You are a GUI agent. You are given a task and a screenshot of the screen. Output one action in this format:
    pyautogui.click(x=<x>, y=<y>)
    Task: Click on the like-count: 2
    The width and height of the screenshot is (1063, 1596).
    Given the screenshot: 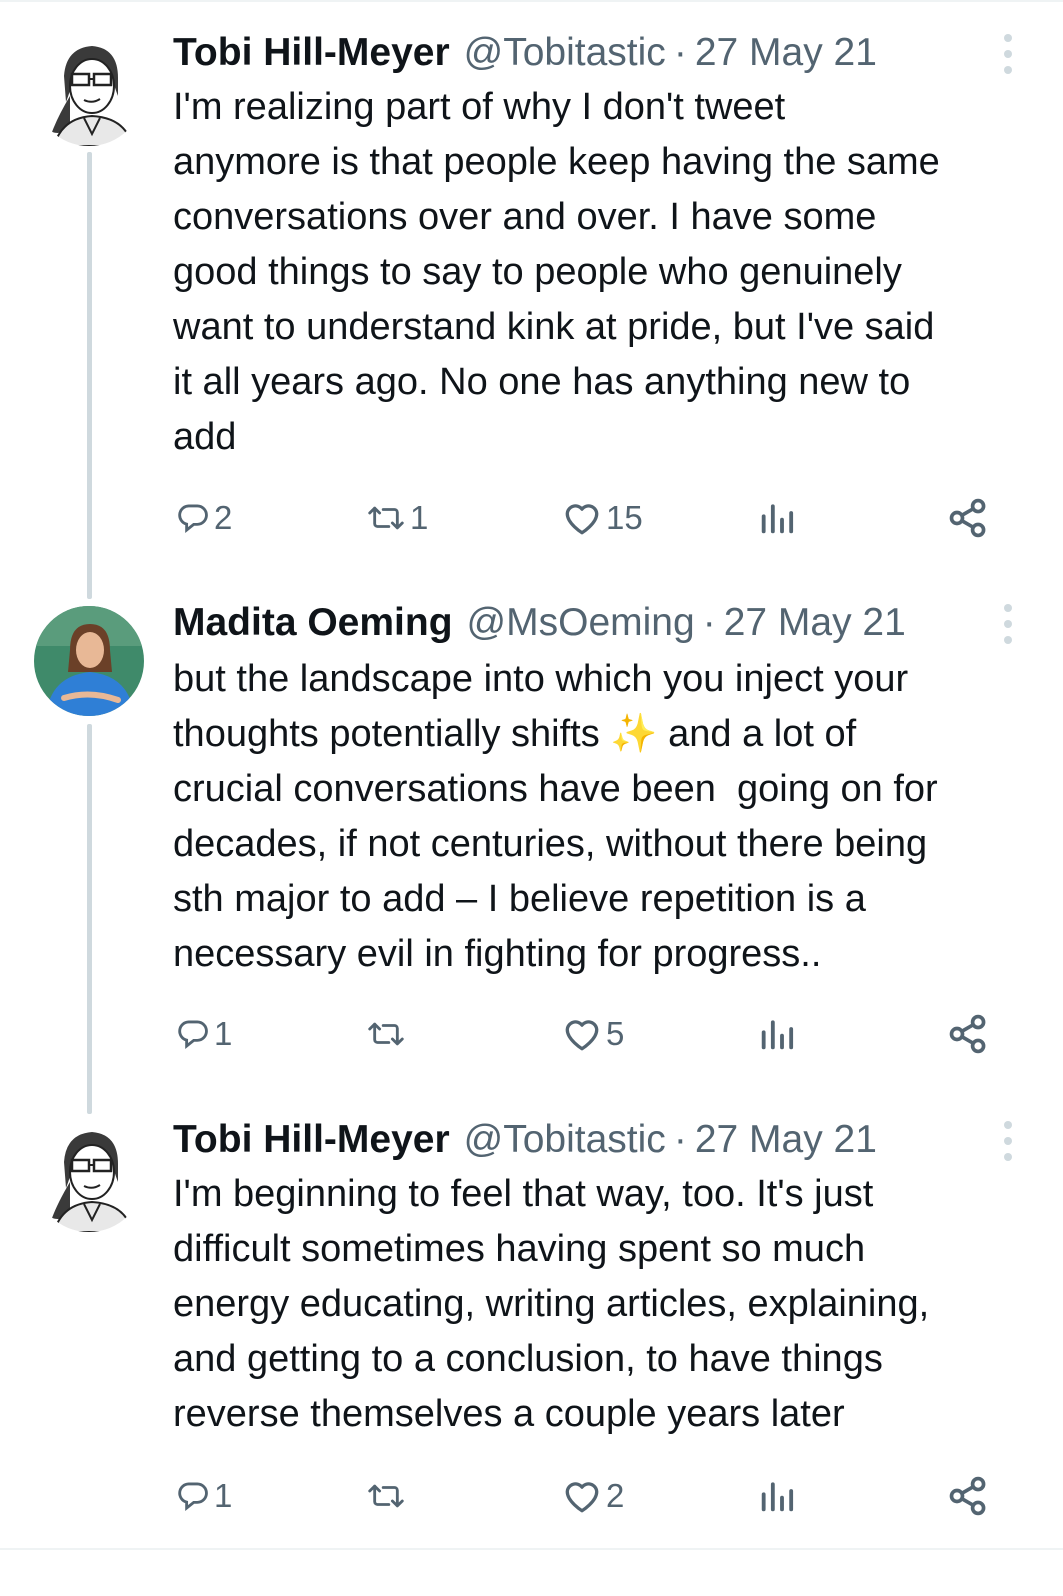 What is the action you would take?
    pyautogui.click(x=615, y=1495)
    